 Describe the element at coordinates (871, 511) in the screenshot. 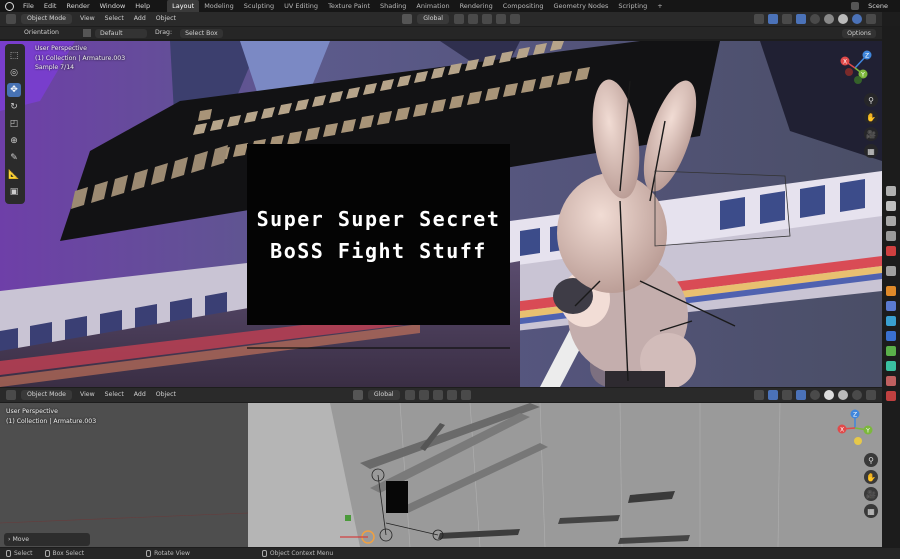

I see `ortho-grid-icon-bottom: ▦` at that location.